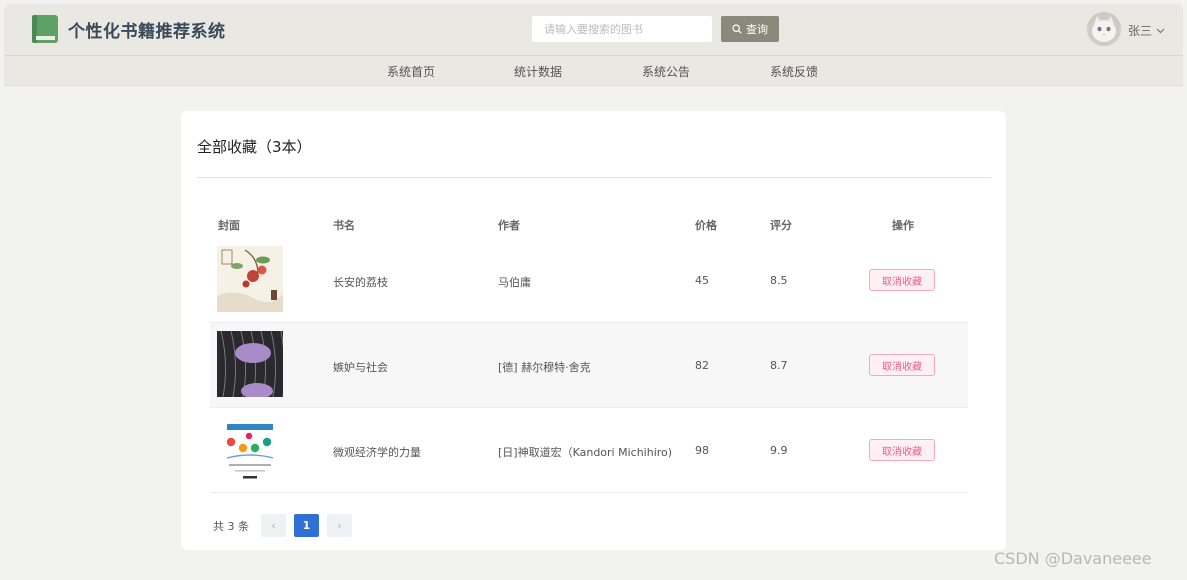 This screenshot has width=1187, height=580. I want to click on column-header-price: 价格, so click(706, 225).